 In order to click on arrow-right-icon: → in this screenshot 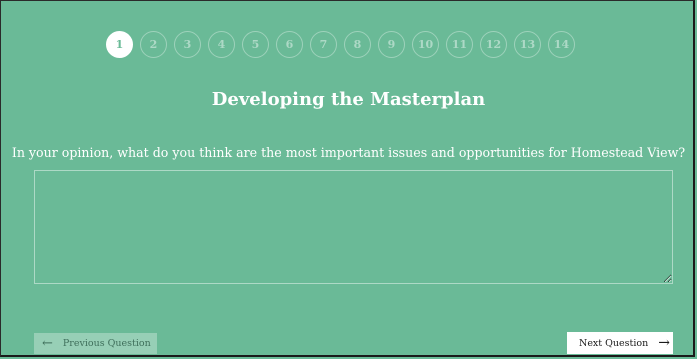, I will do `click(664, 343)`.